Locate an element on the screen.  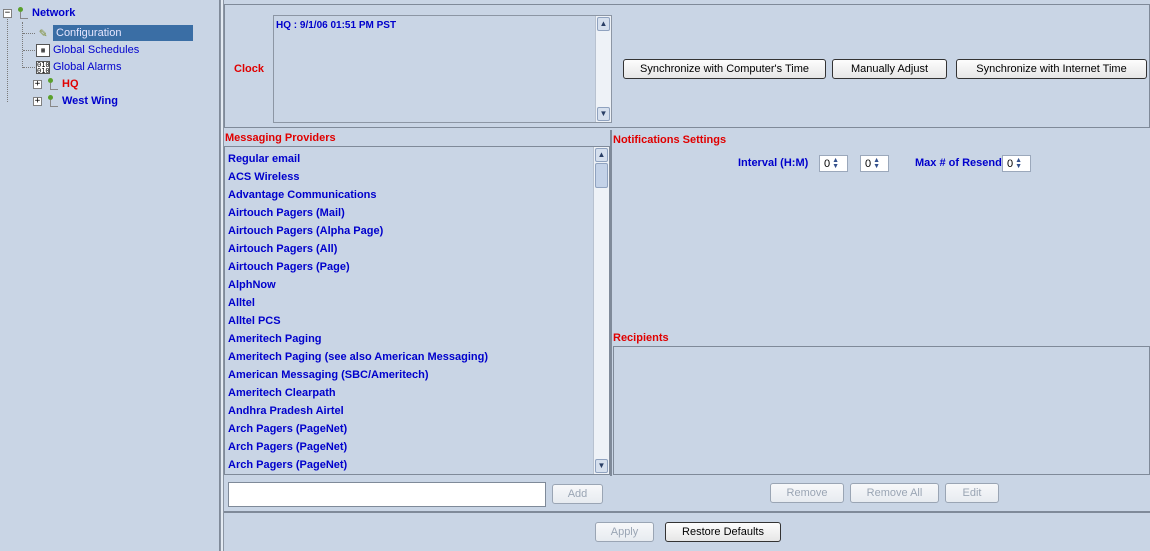
remove-button: Remove is located at coordinates (807, 493).